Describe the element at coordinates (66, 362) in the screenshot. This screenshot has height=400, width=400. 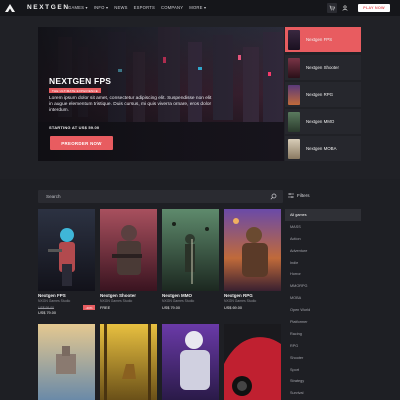
I see `game-card-castle` at that location.